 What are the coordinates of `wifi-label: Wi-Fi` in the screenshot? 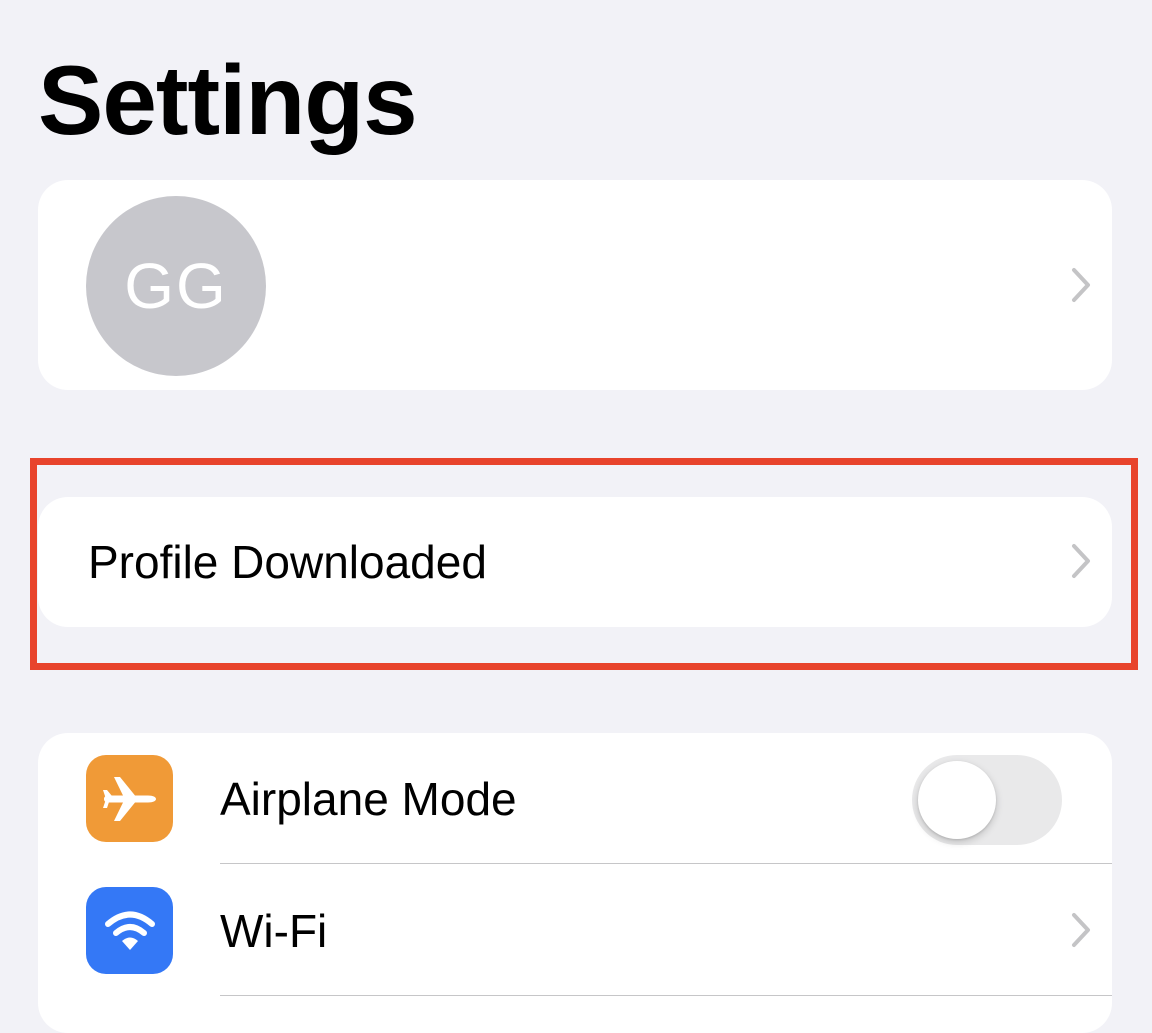 It's located at (274, 931).